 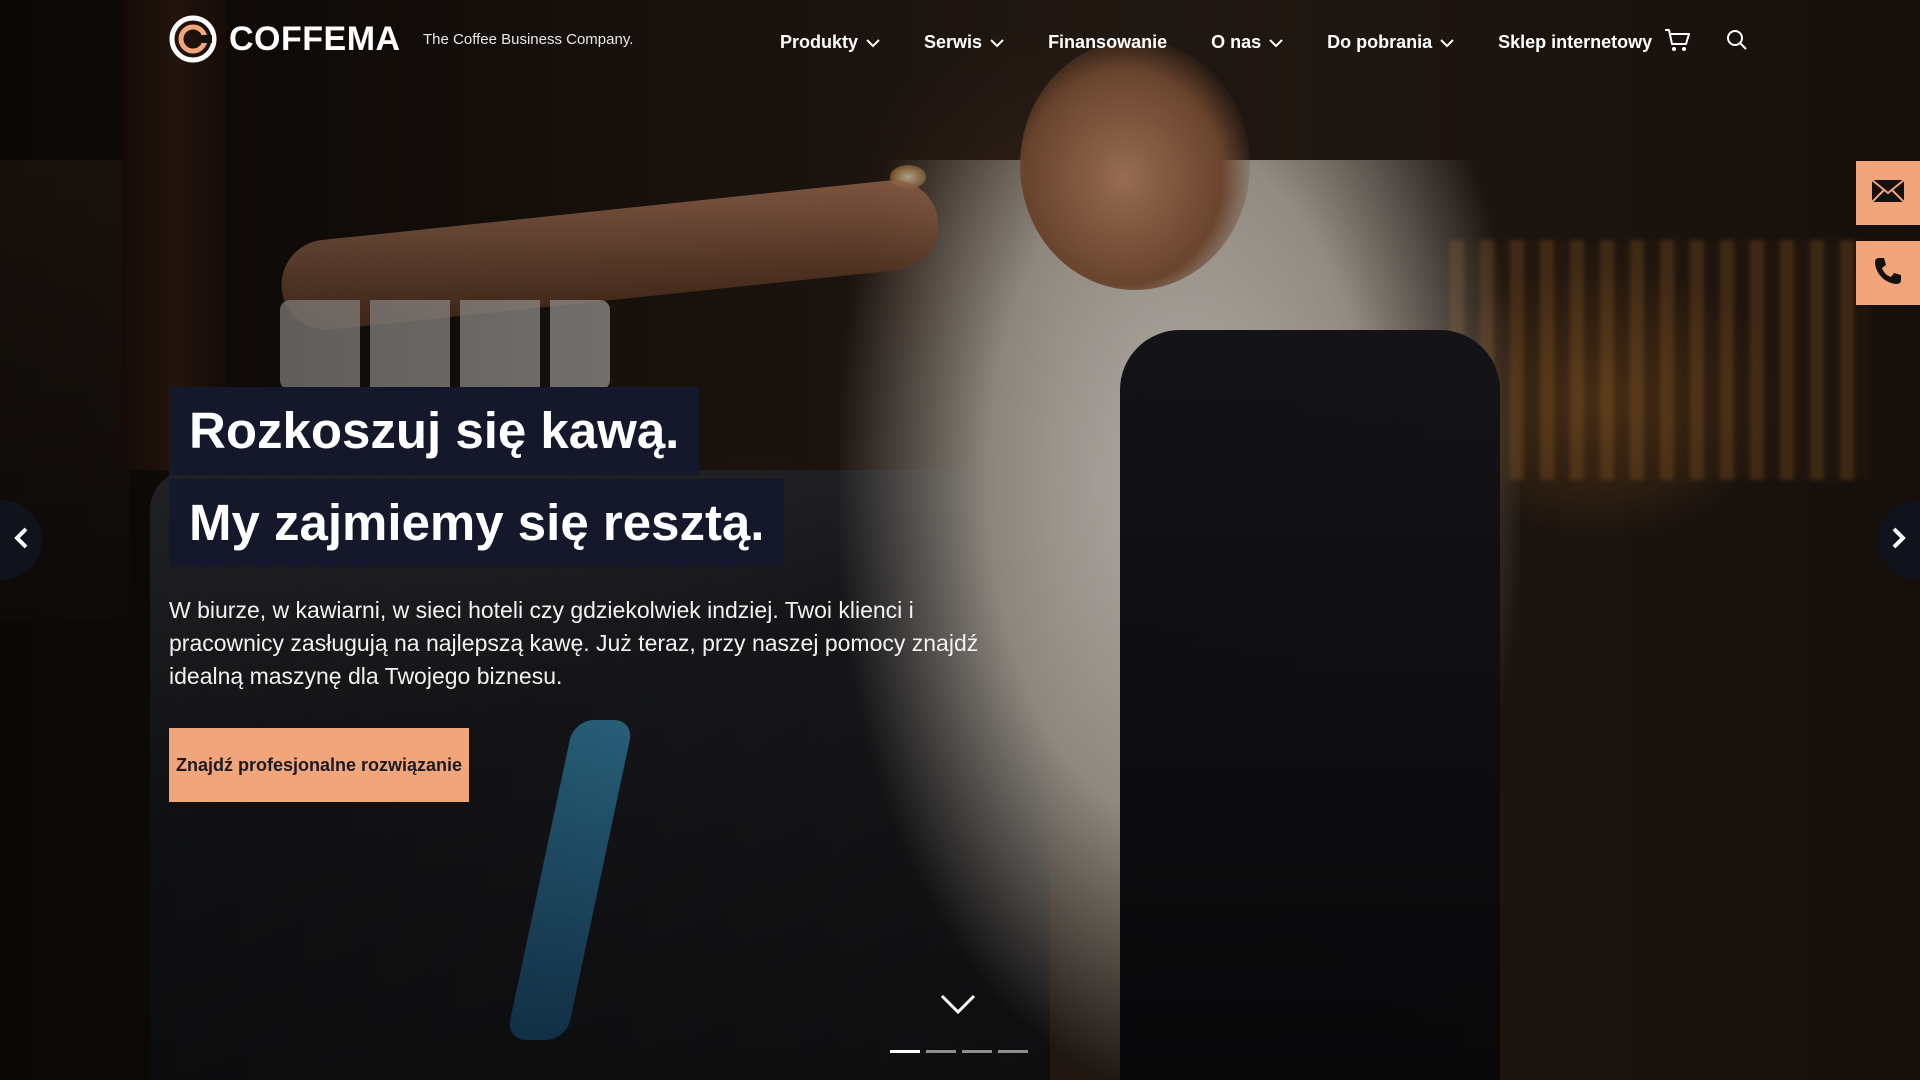 What do you see at coordinates (193, 39) in the screenshot?
I see `coffema-logo-icon` at bounding box center [193, 39].